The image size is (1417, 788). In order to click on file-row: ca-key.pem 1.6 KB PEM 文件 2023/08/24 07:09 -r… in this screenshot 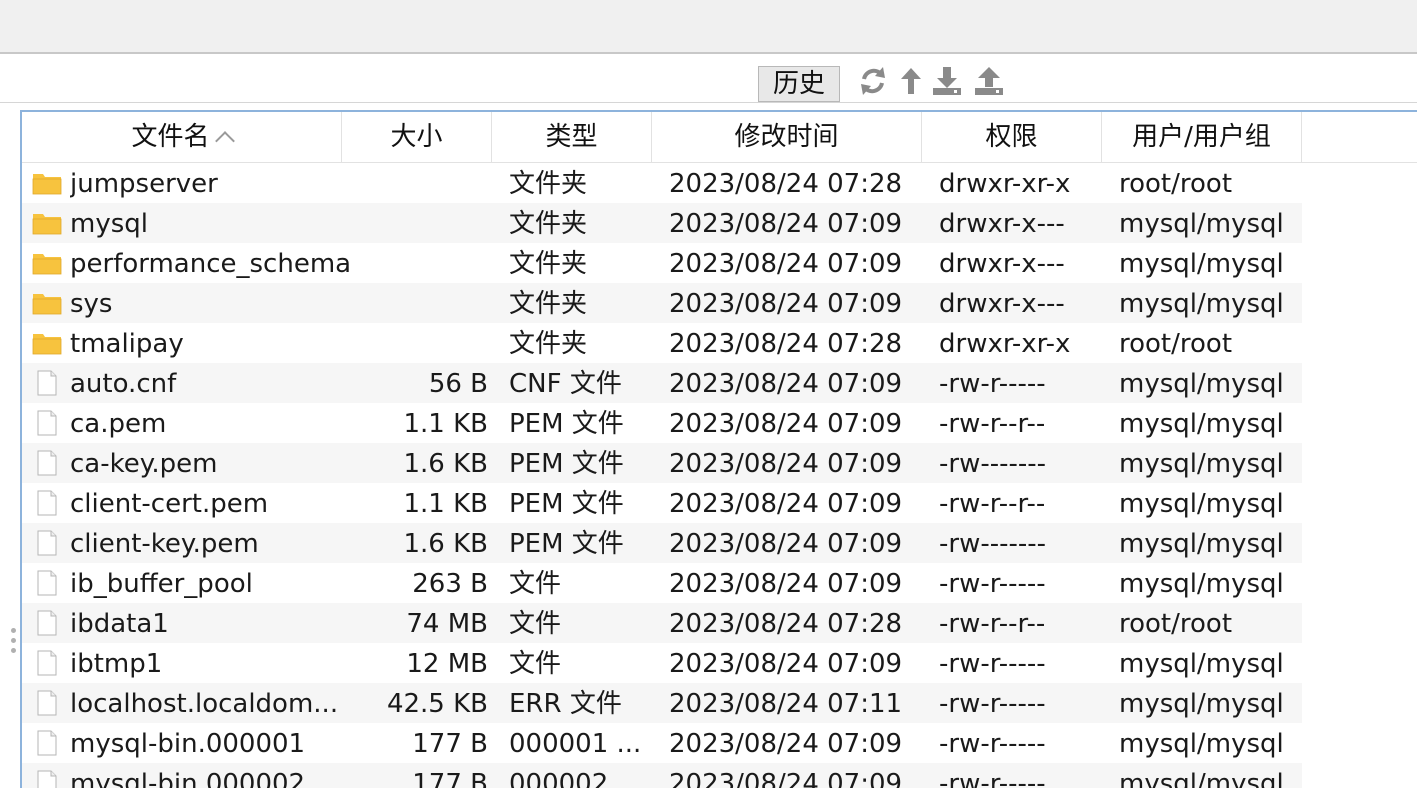, I will do `click(662, 463)`.